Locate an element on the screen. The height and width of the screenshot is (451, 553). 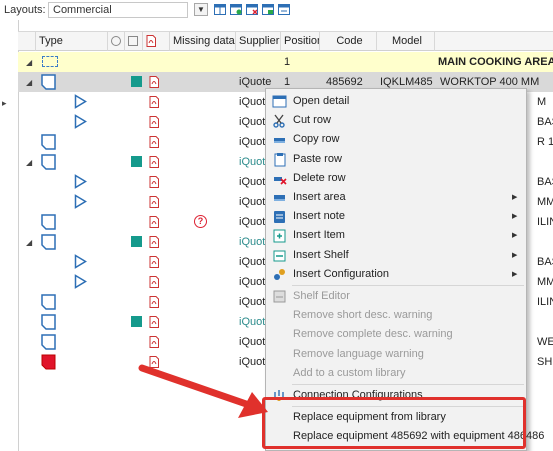
menu-item-label: Remove language warning is located at coordinates (358, 353).